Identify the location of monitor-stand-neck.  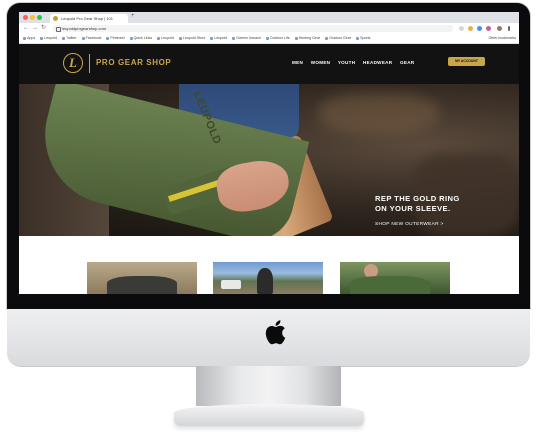
(268, 386).